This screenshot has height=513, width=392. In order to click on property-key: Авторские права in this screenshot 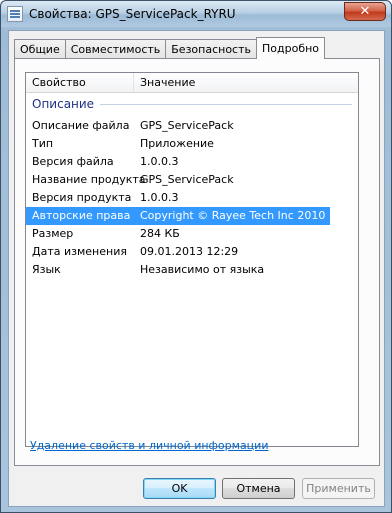, I will do `click(81, 215)`.